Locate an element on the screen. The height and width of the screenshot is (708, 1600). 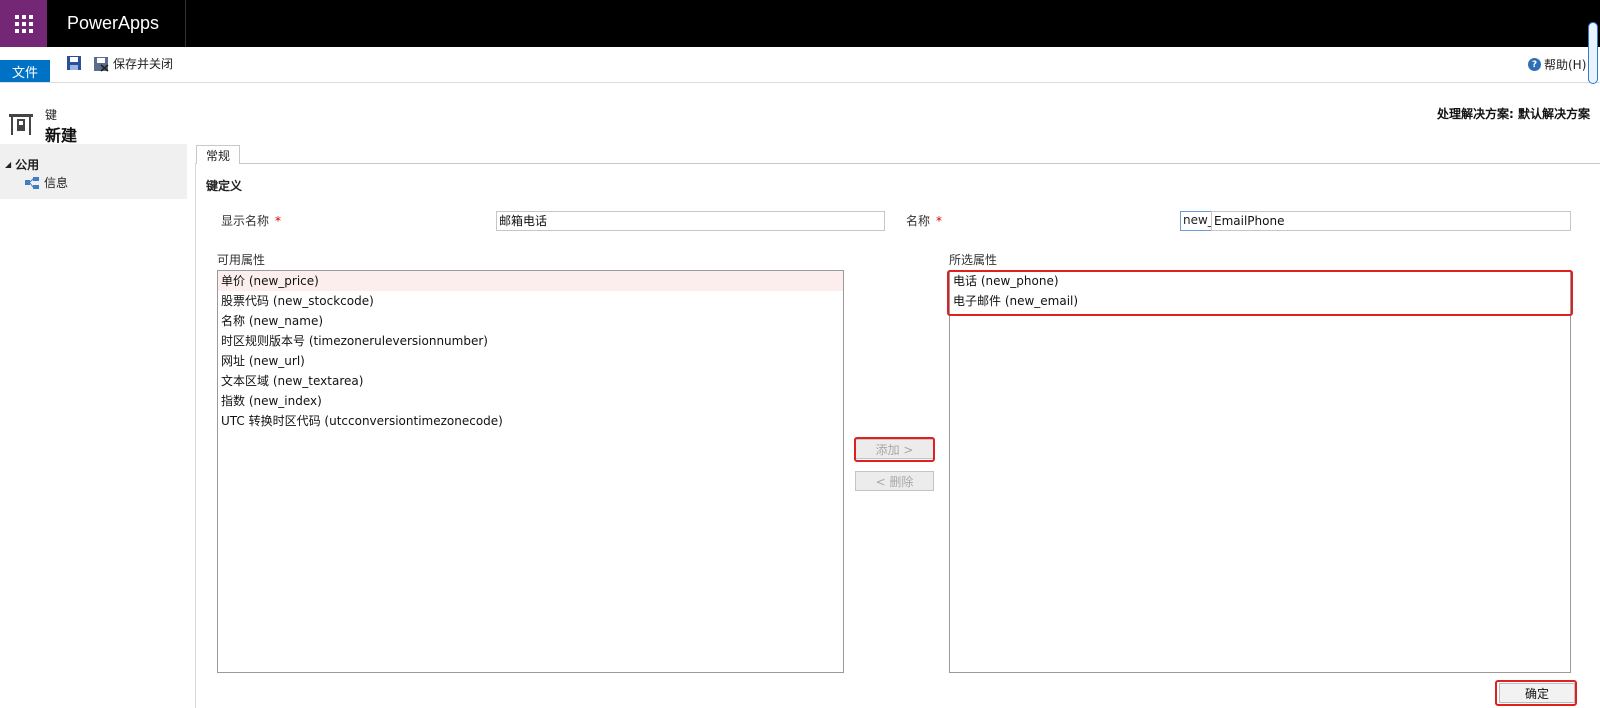
tab-general: 常规 is located at coordinates (218, 154).